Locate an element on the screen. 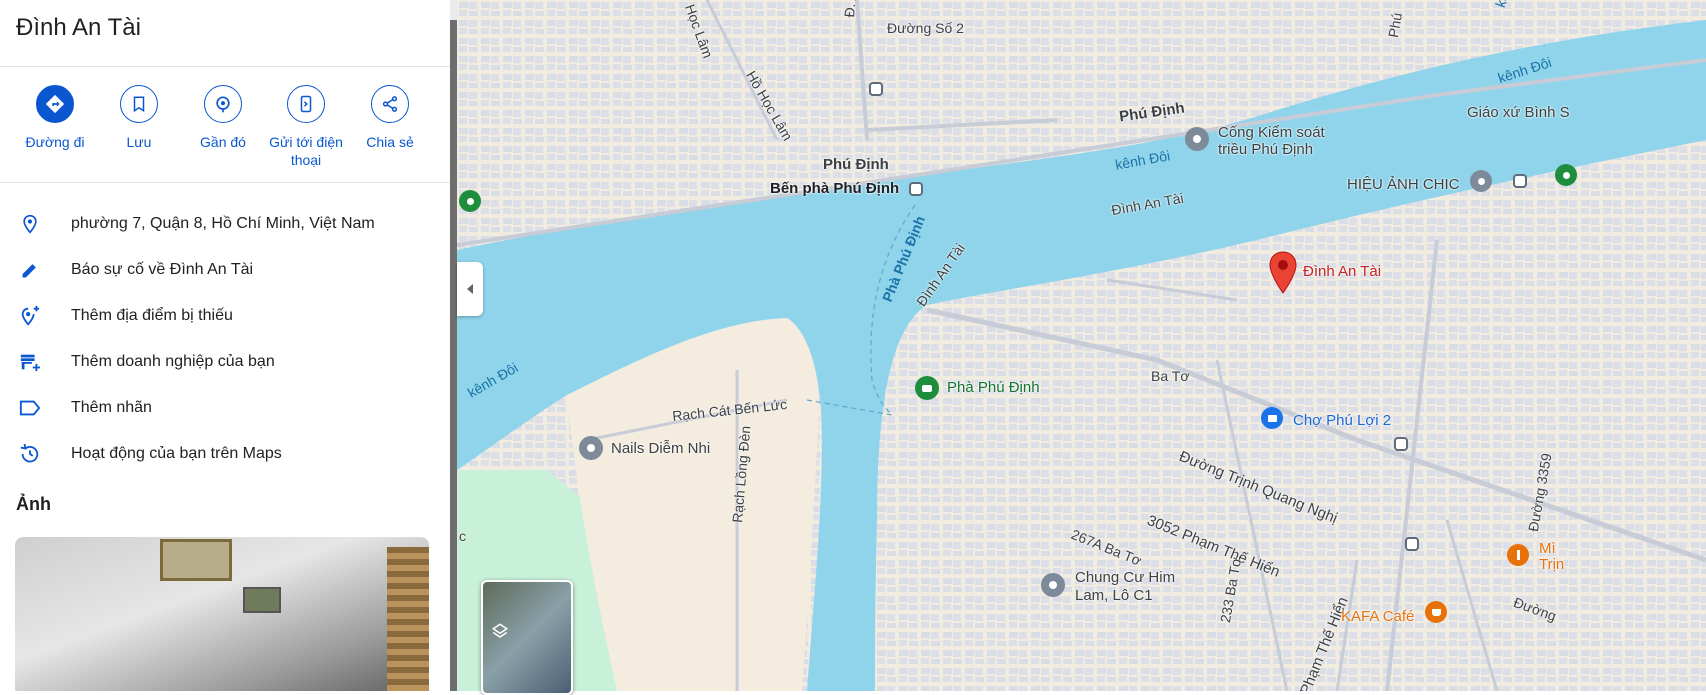  directions-label: Đường đi is located at coordinates (55, 142).